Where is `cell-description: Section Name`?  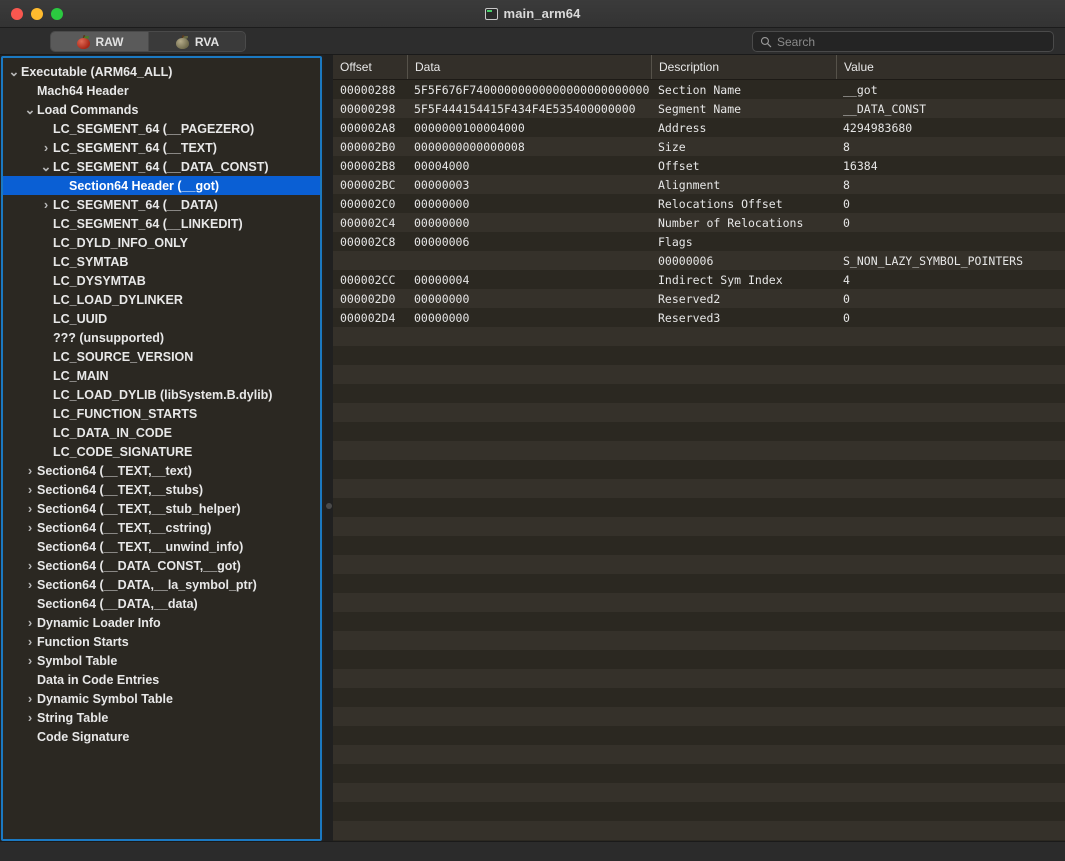 cell-description: Section Name is located at coordinates (700, 89).